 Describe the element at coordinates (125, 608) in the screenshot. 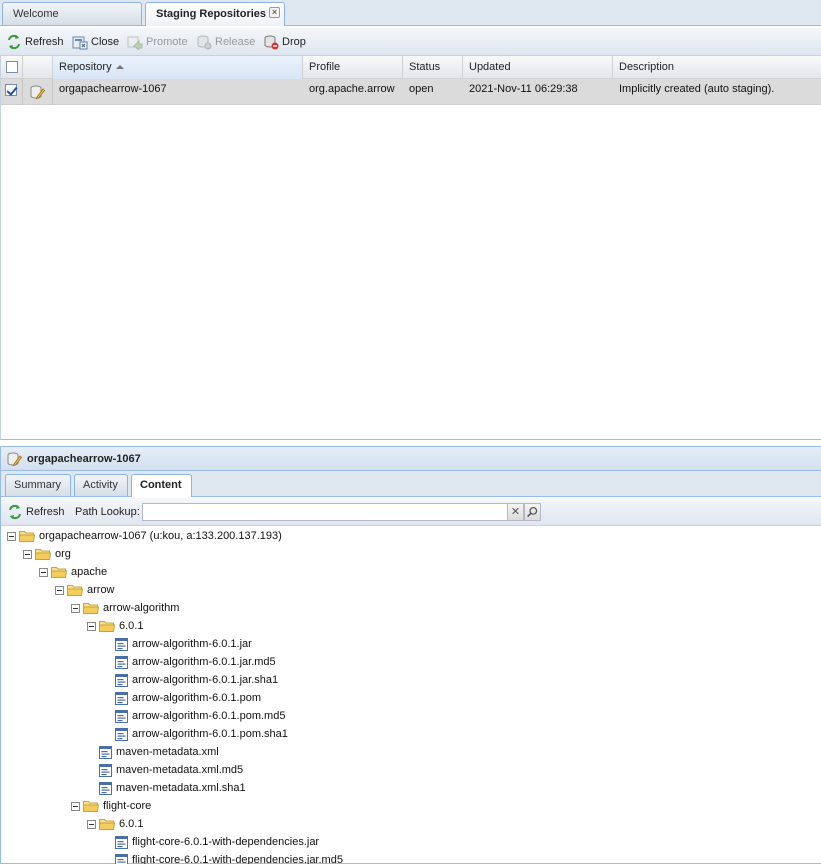

I see `tree-folder-node: arrow-algorithm` at that location.